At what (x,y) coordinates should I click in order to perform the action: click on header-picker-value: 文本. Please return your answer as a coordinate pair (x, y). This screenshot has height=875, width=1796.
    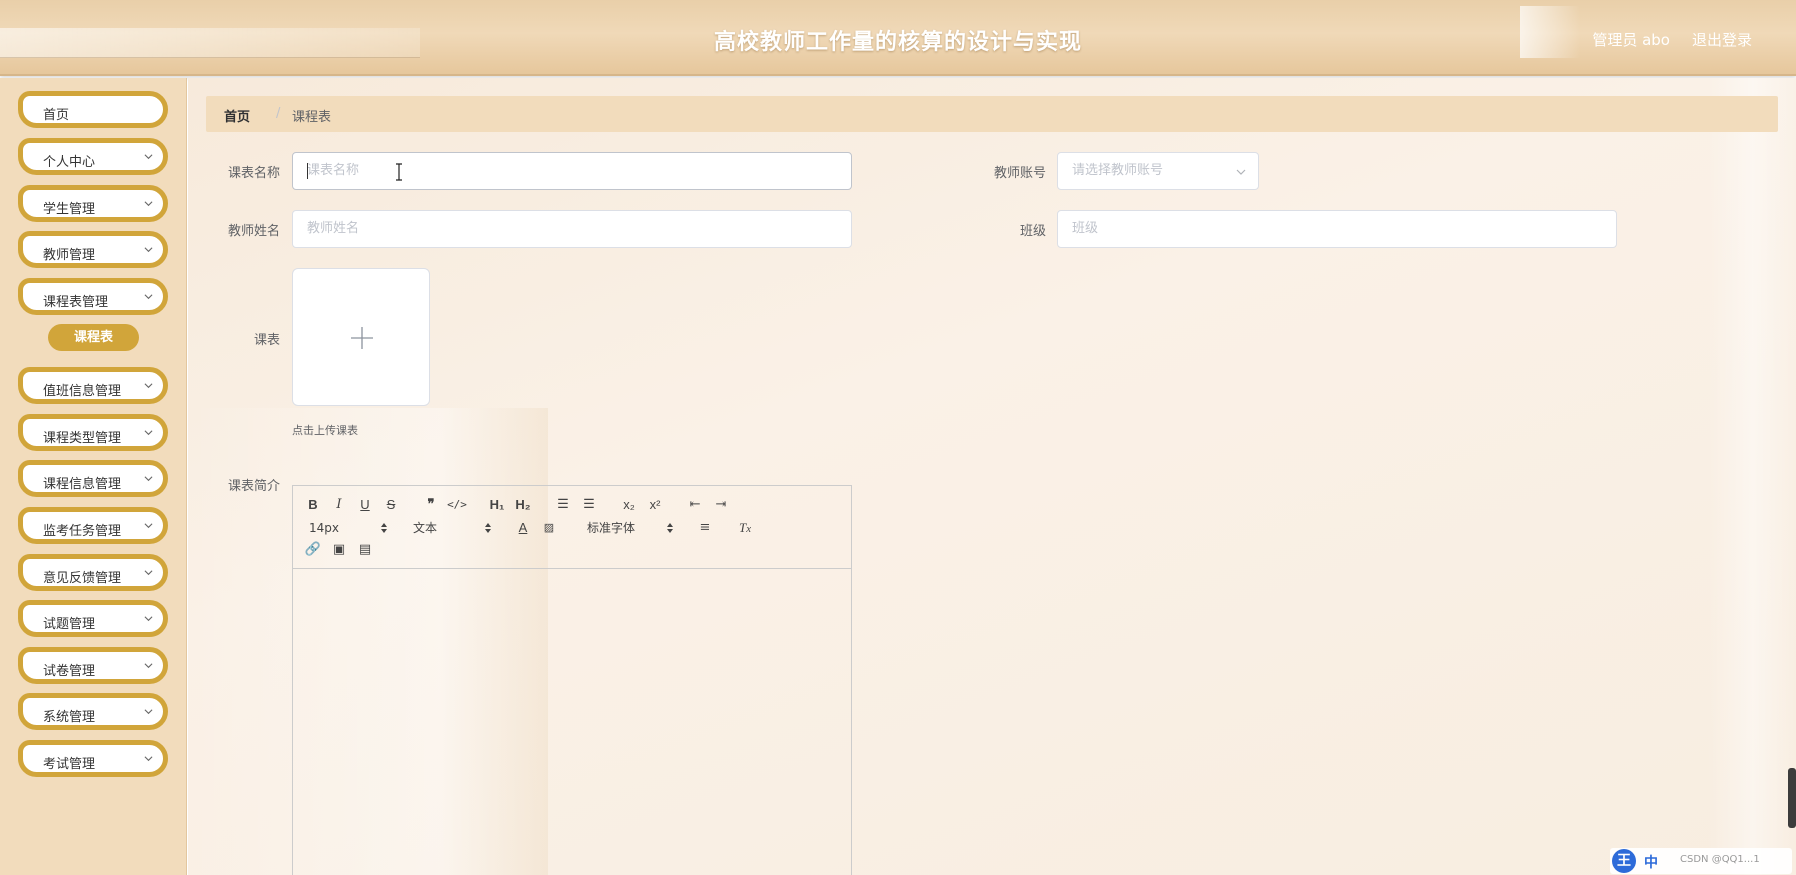
    Looking at the image, I should click on (425, 528).